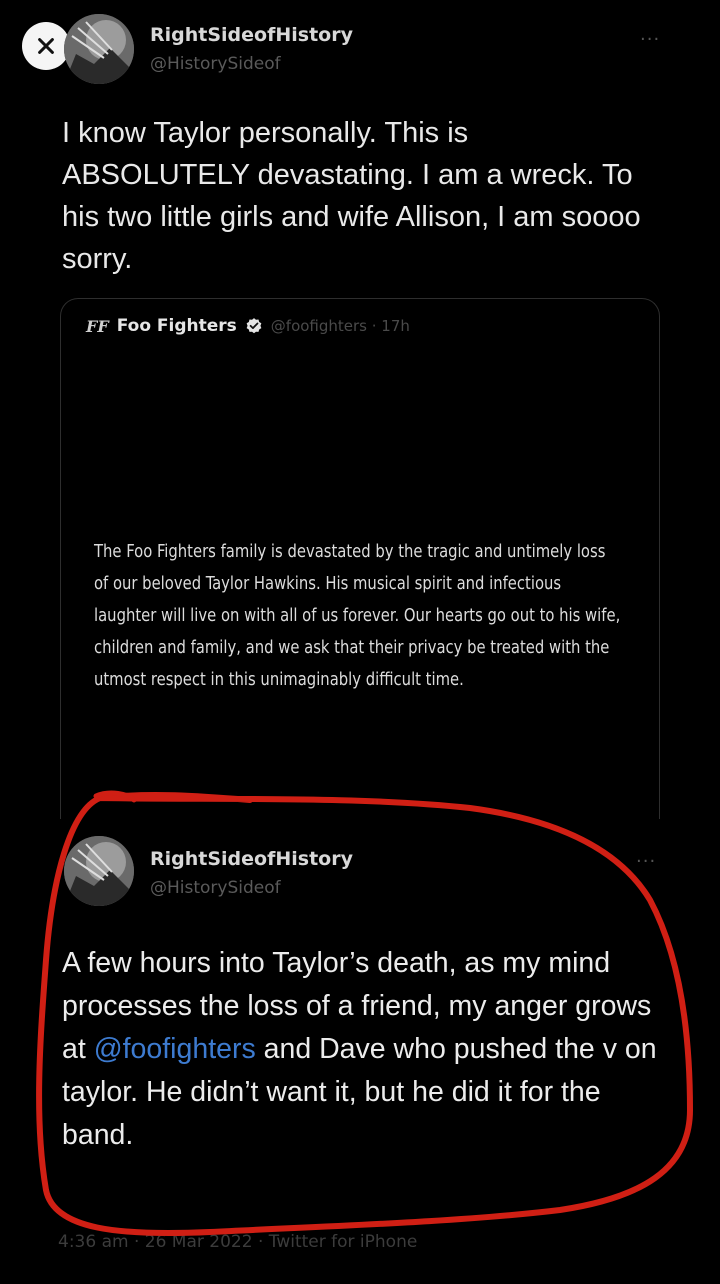  I want to click on quoted-author-handle: @foofighters · 17h, so click(340, 326).